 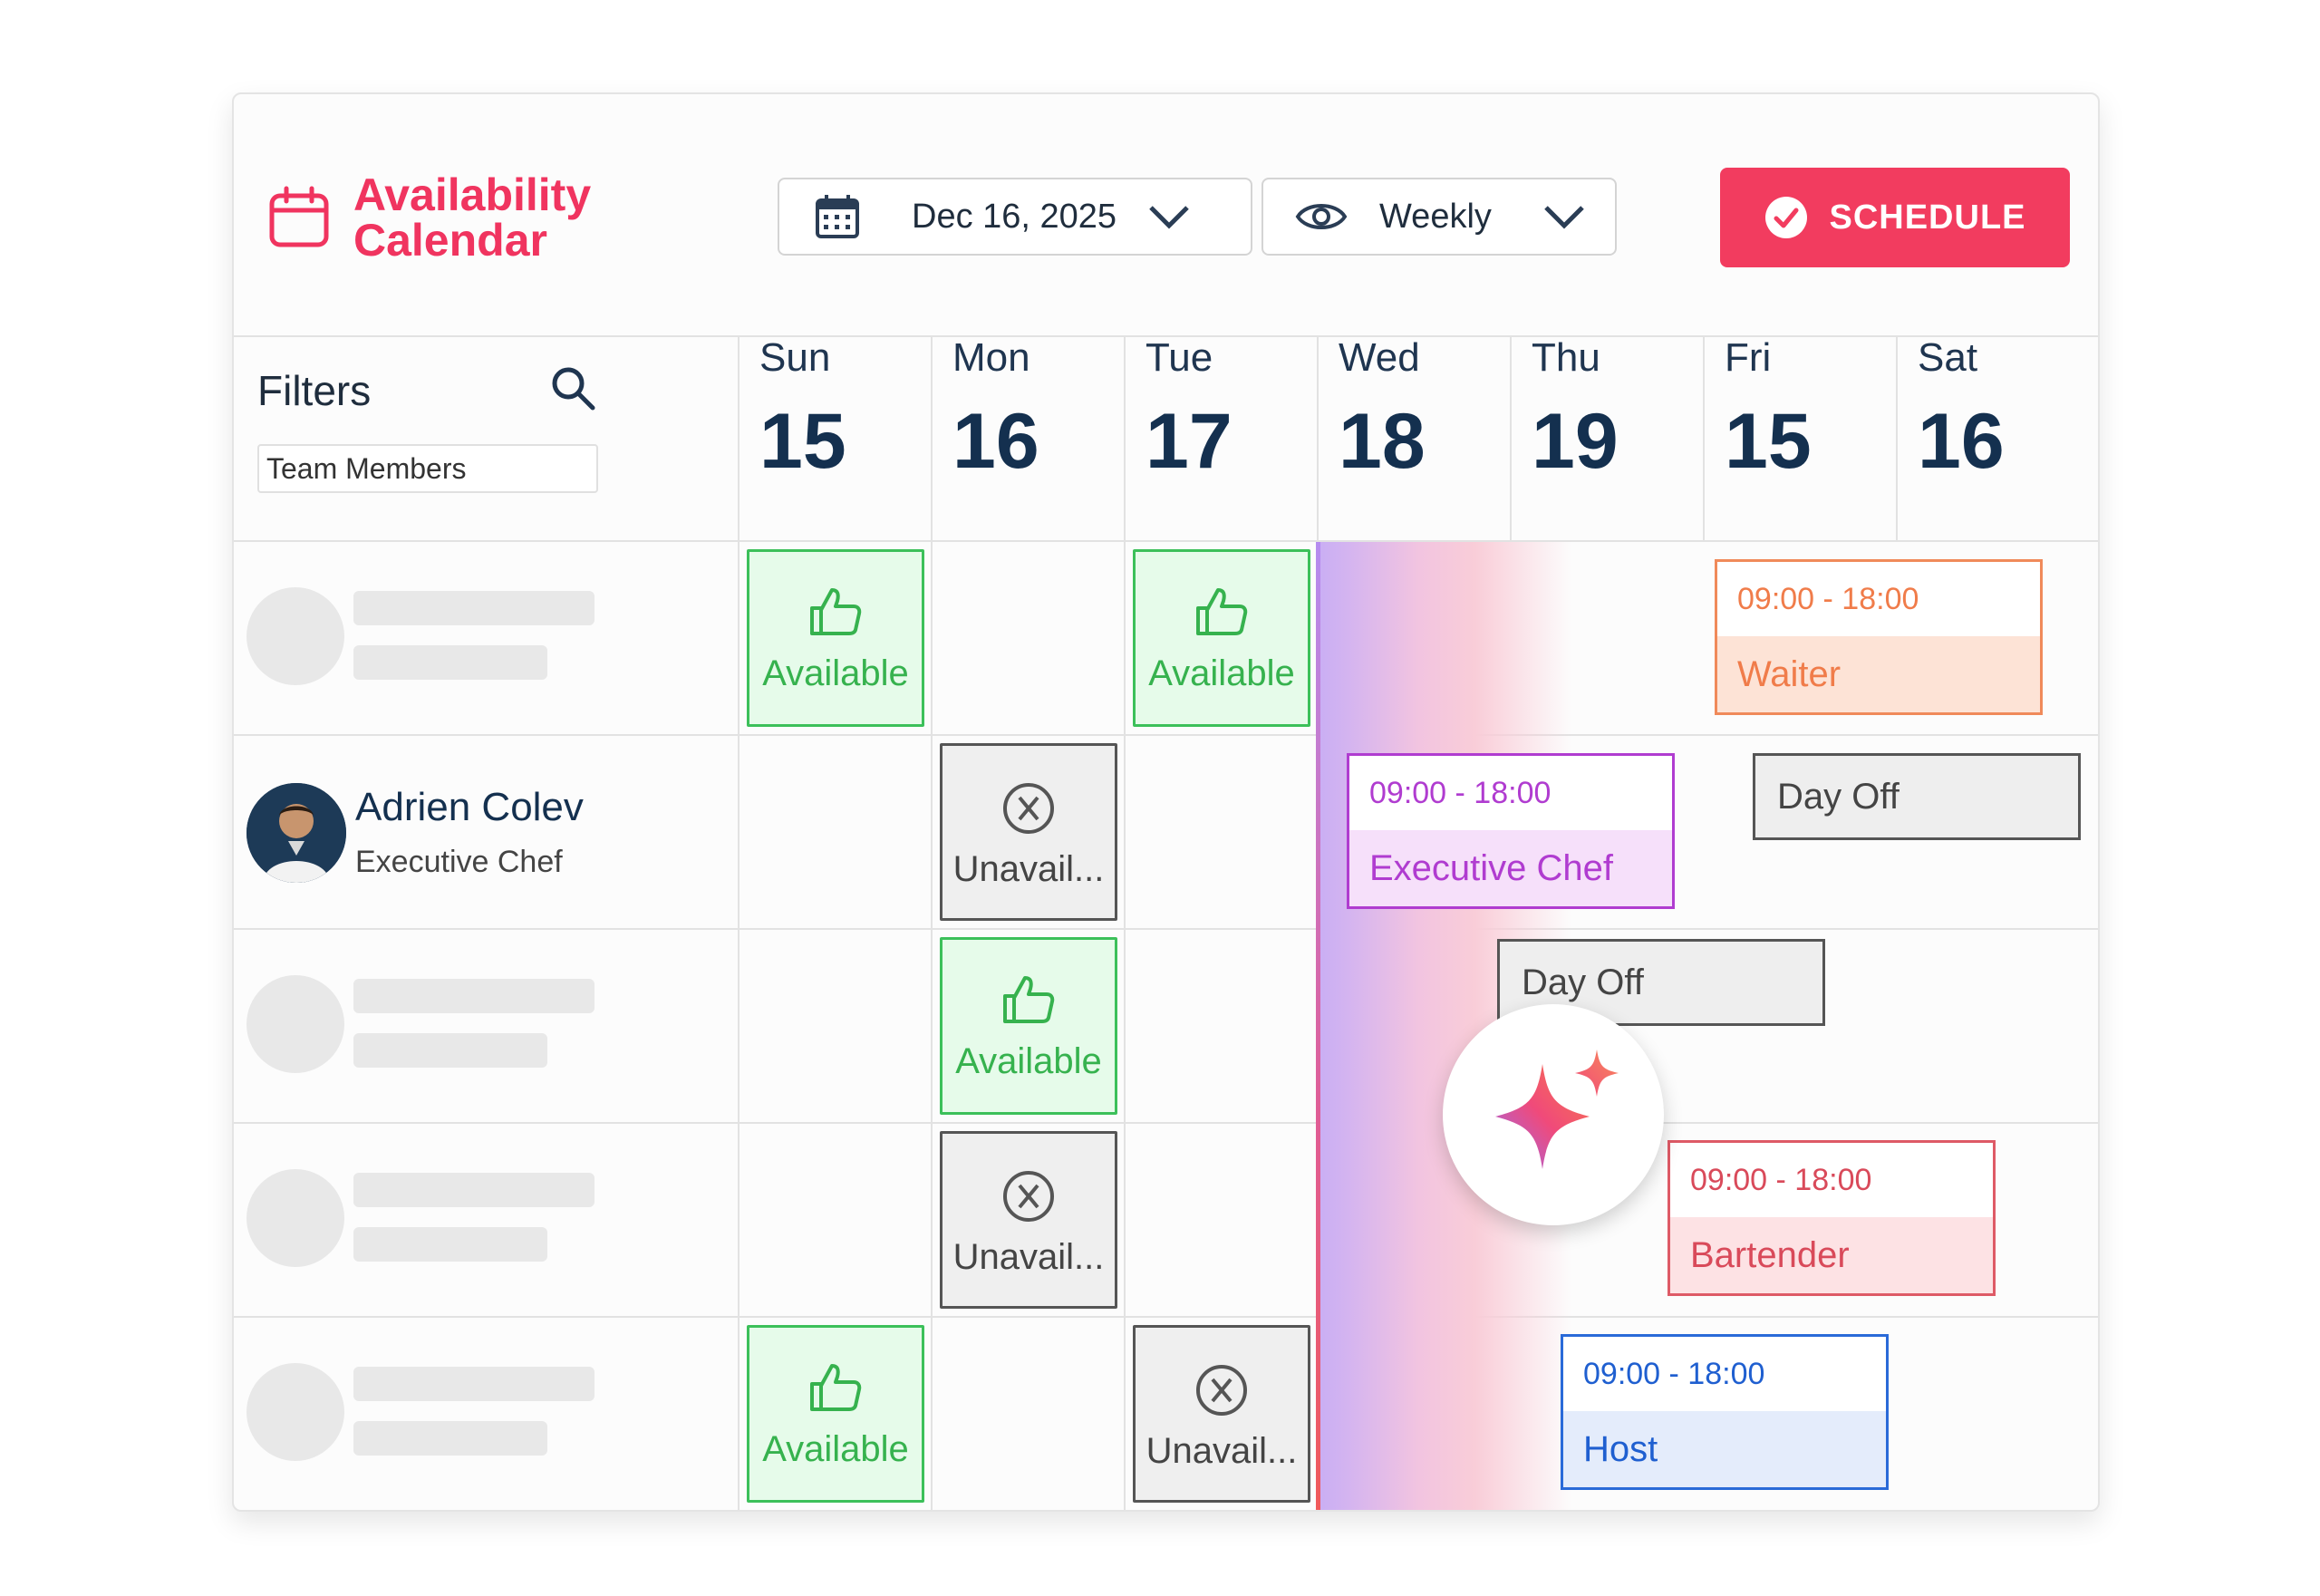 I want to click on shift-waiter: 09:00 - 18:00 Waiter, so click(x=1879, y=637).